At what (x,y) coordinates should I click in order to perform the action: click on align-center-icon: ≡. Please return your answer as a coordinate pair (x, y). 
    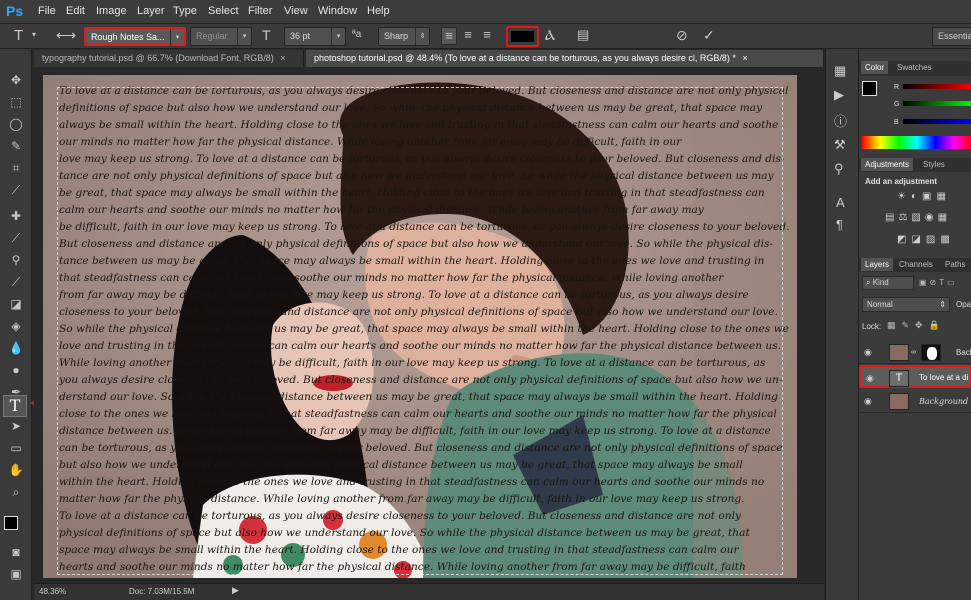
    Looking at the image, I should click on (468, 34).